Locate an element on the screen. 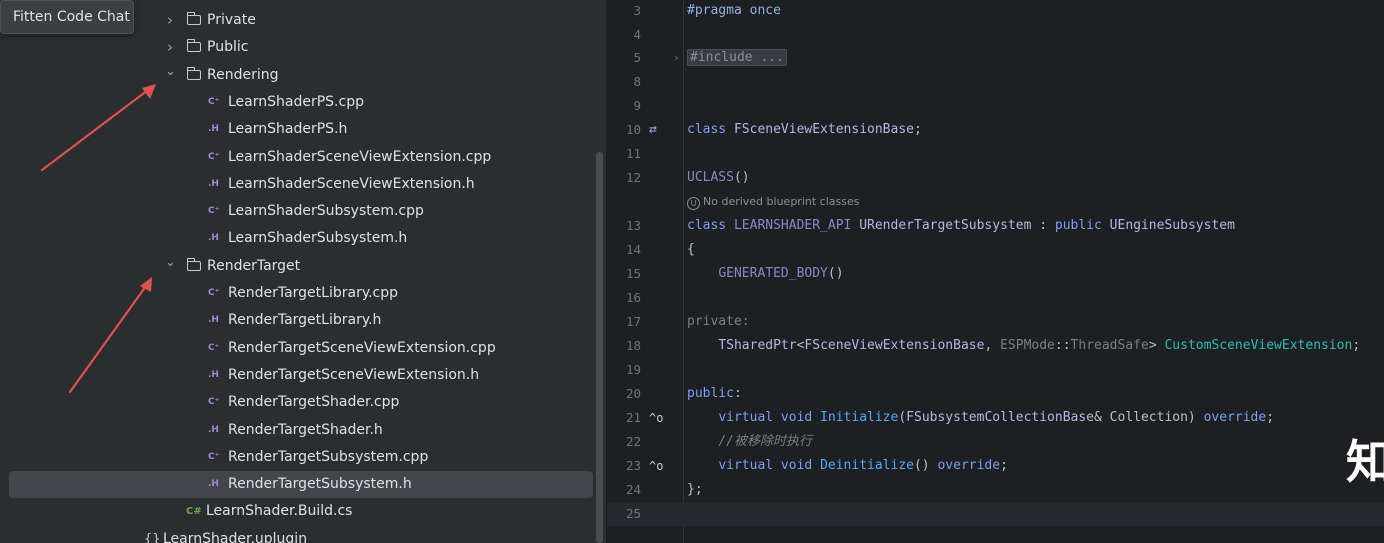 The height and width of the screenshot is (543, 1384). code-line: 8 is located at coordinates (995, 82).